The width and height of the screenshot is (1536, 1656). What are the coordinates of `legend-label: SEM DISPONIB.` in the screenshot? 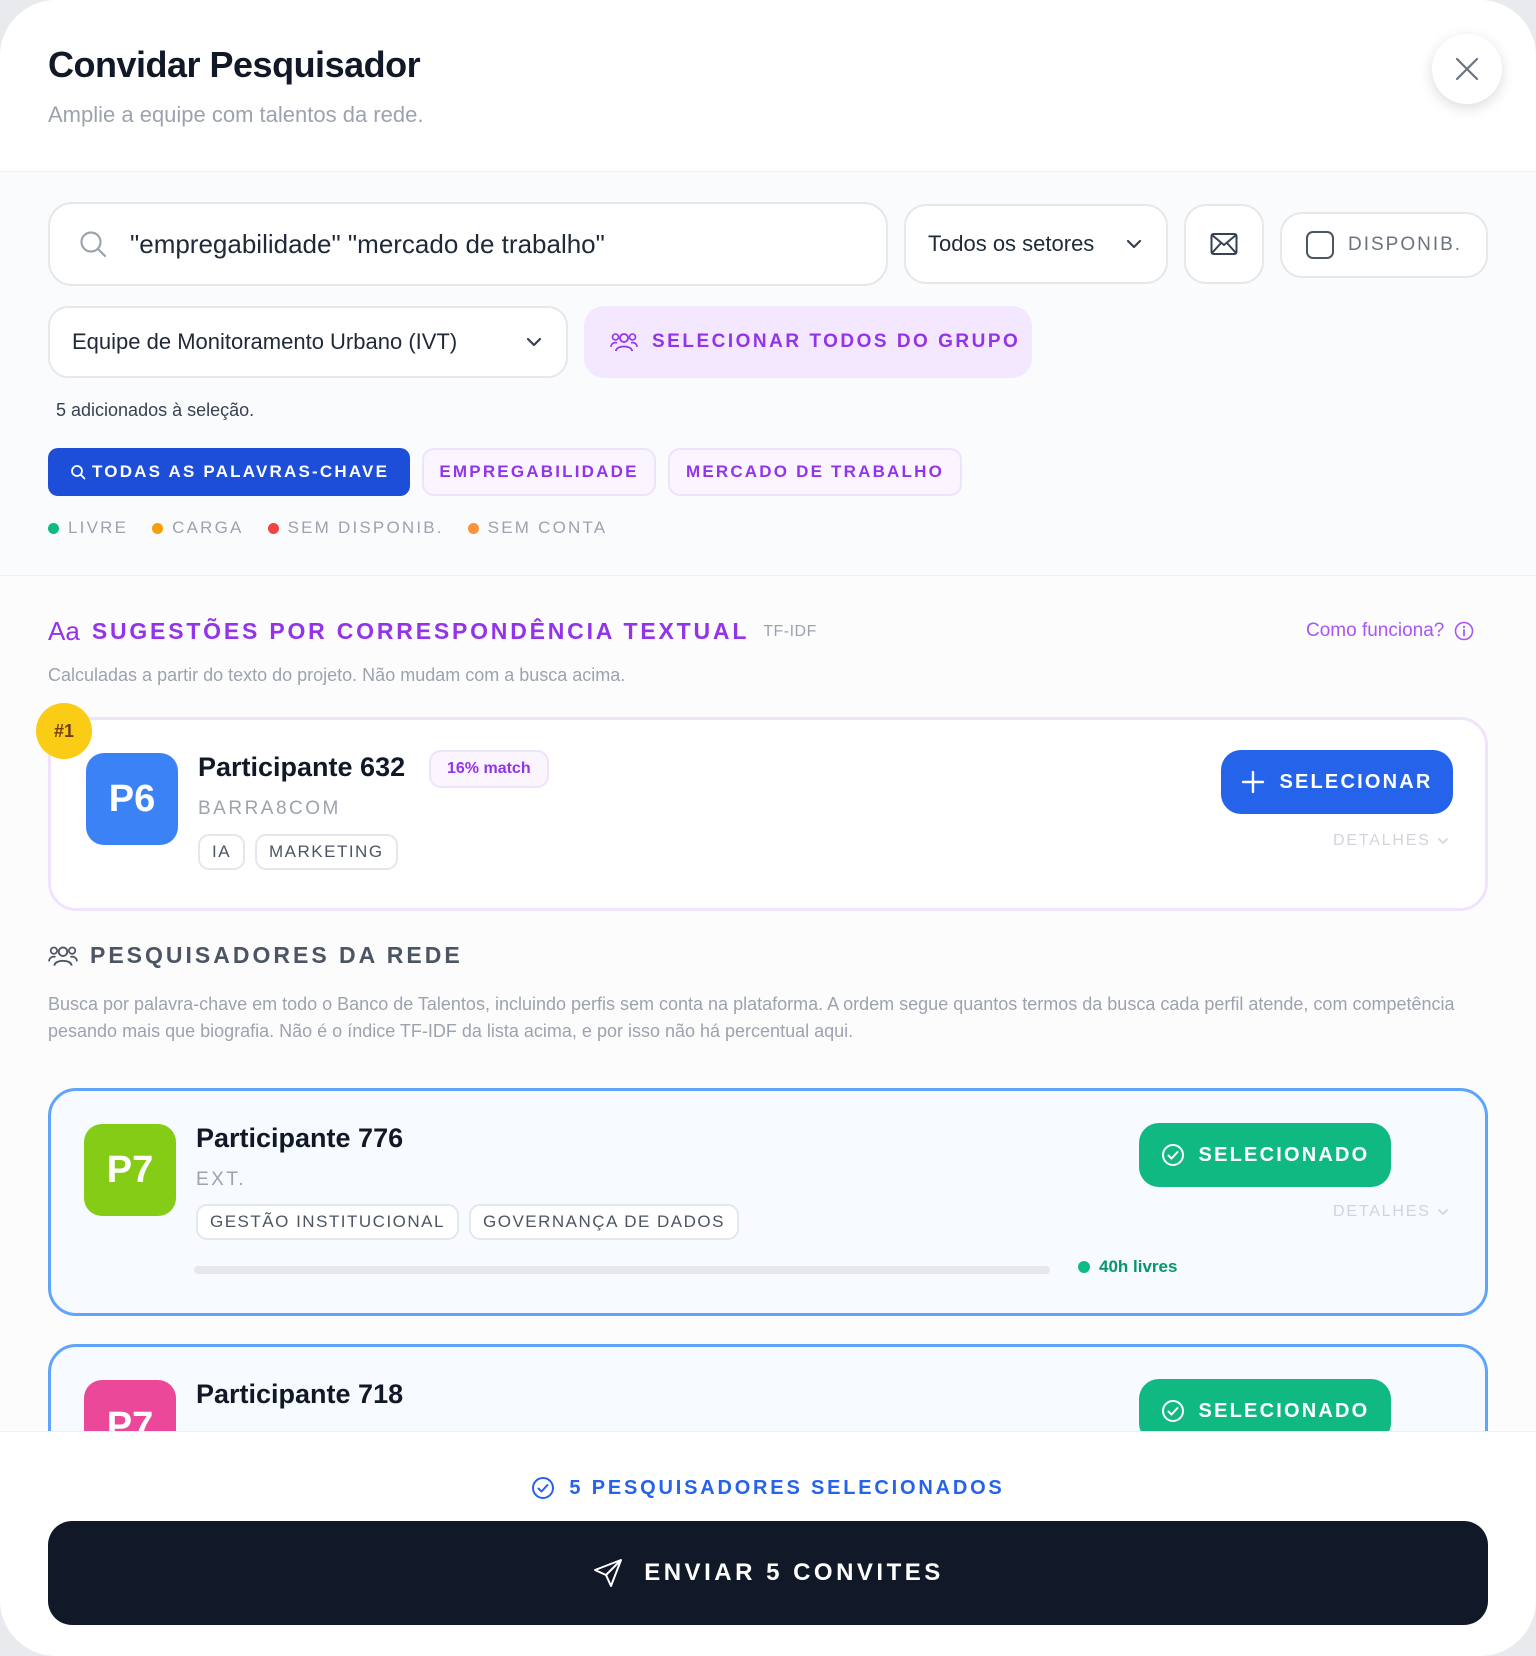 It's located at (365, 527).